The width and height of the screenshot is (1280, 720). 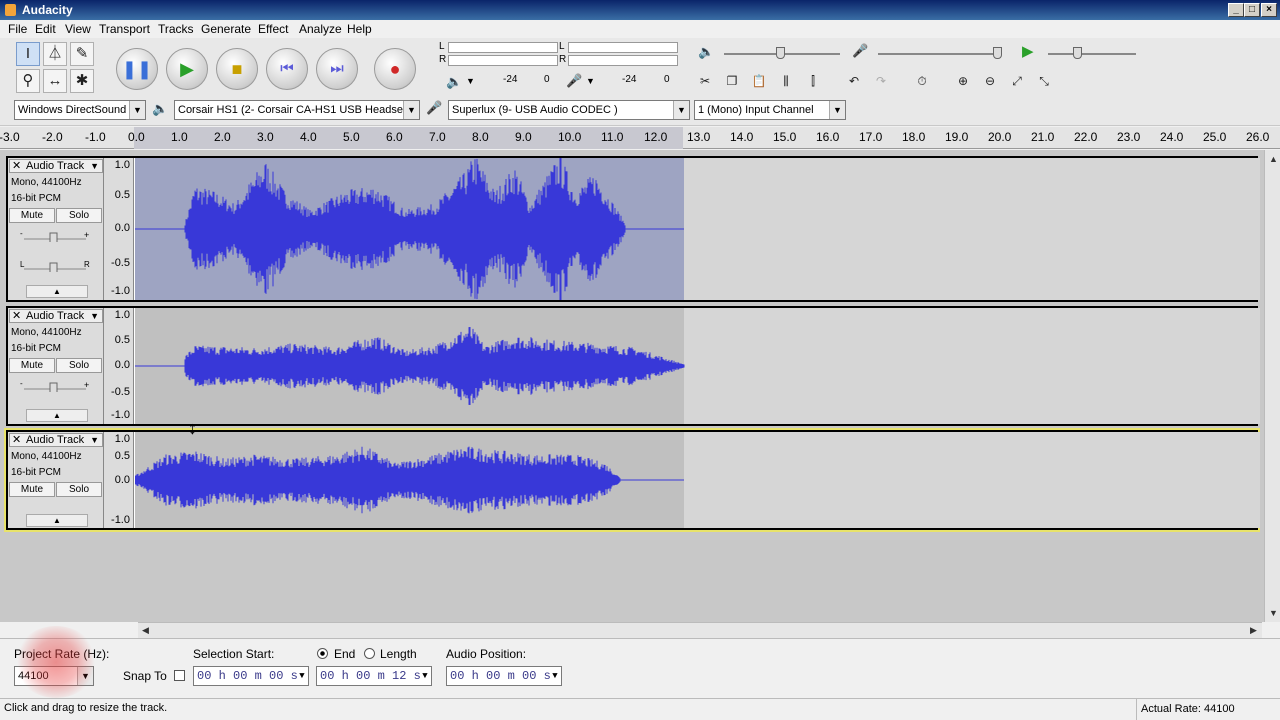 What do you see at coordinates (940, 54) in the screenshot?
I see `input-volume-slider` at bounding box center [940, 54].